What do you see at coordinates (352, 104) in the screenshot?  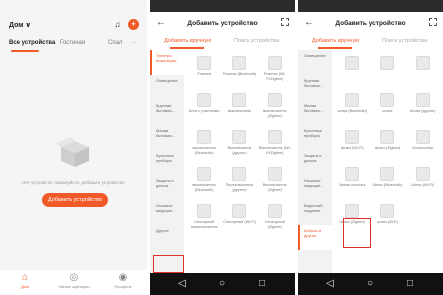 I see `device-tile: шлюз (Bluetooth)` at bounding box center [352, 104].